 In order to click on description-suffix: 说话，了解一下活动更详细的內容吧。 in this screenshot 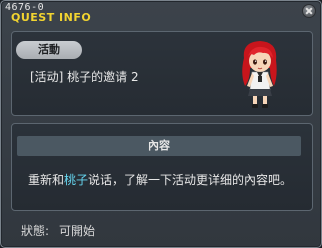, I will do `click(190, 180)`.